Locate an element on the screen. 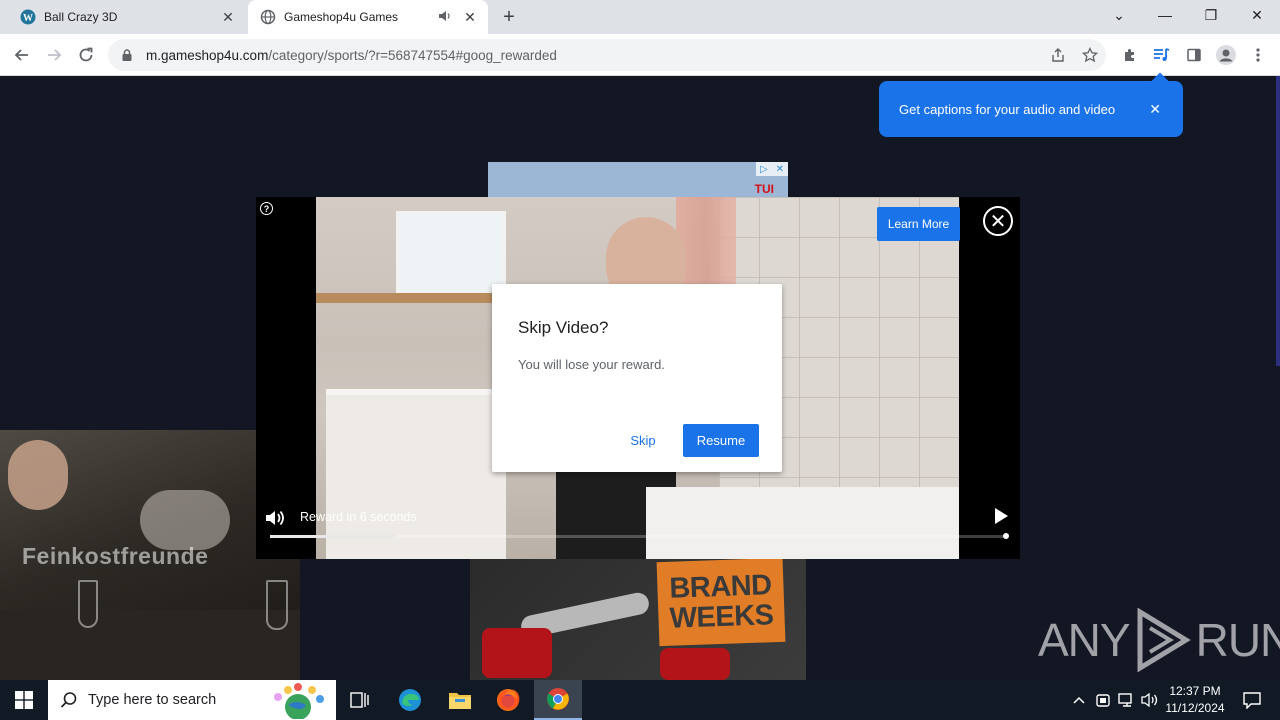  watermark-left: ANY is located at coordinates (1084, 640).